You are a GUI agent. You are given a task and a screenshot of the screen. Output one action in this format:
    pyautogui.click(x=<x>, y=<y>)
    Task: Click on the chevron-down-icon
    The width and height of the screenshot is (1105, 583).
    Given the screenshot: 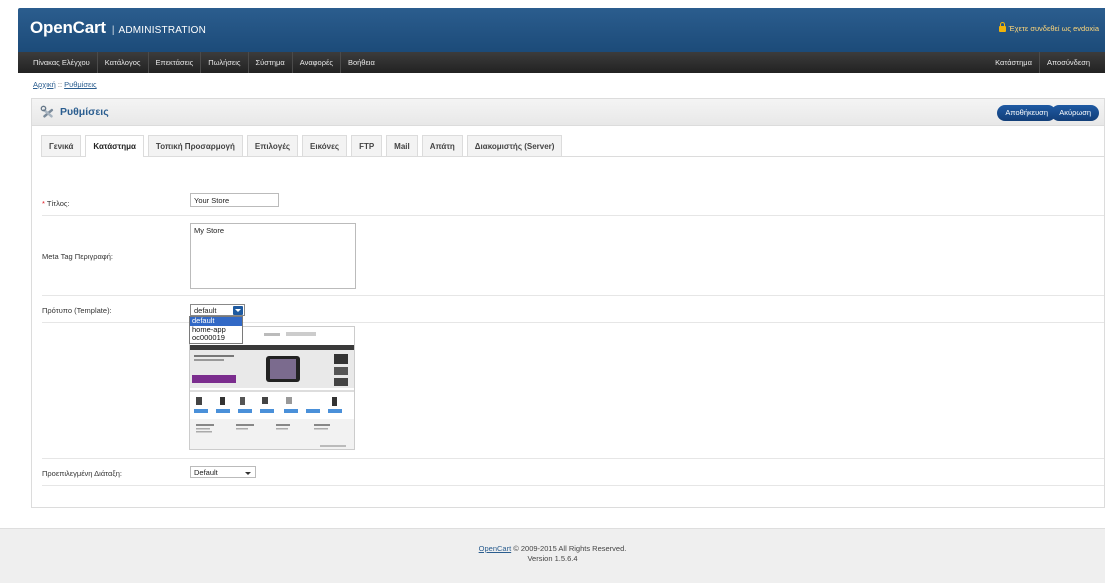 What is the action you would take?
    pyautogui.click(x=248, y=473)
    